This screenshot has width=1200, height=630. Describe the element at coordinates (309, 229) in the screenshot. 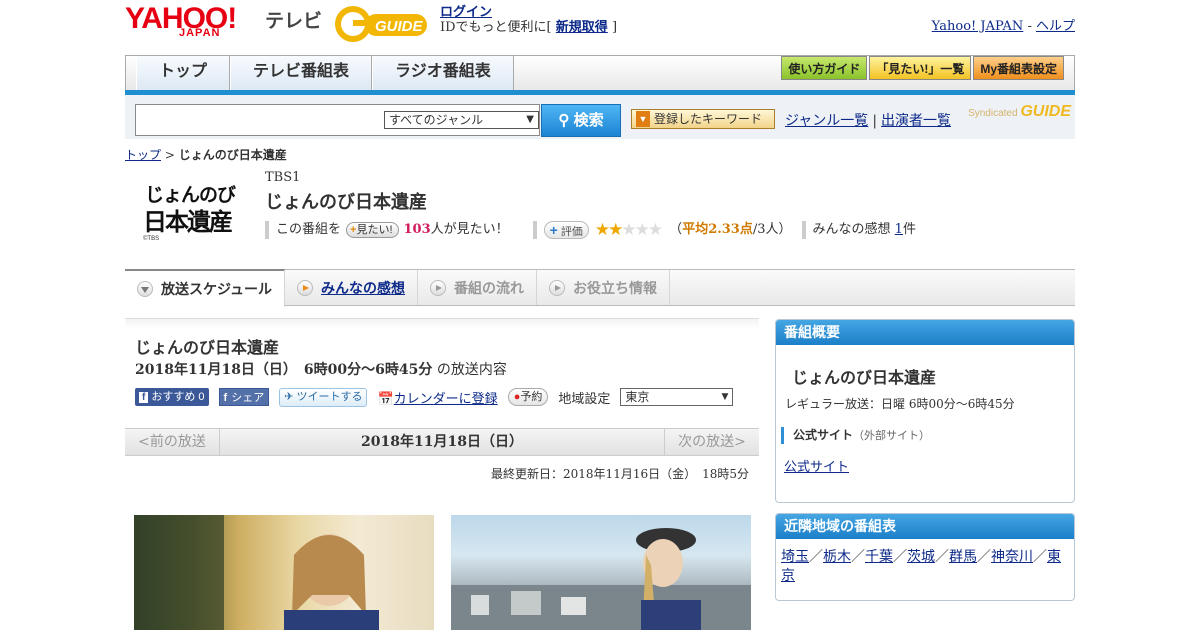

I see `want-prefix: この番組を` at that location.